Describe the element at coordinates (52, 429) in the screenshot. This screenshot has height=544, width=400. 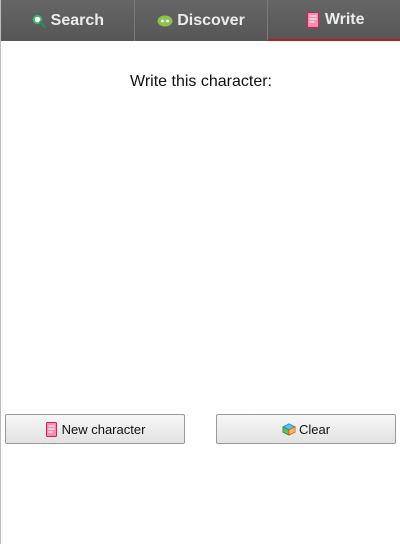
I see `notepad-icon` at that location.